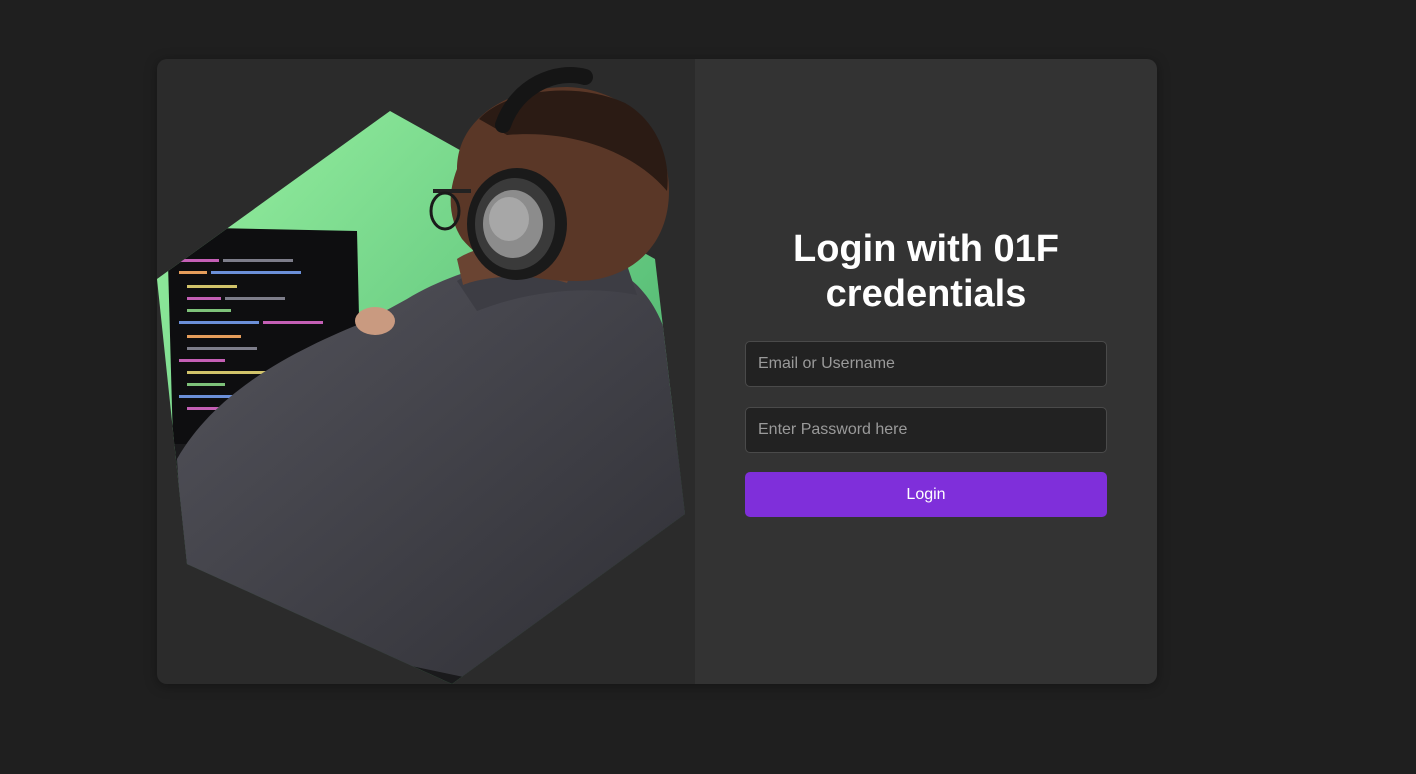 This screenshot has height=774, width=1416. What do you see at coordinates (926, 430) in the screenshot?
I see `password-input` at bounding box center [926, 430].